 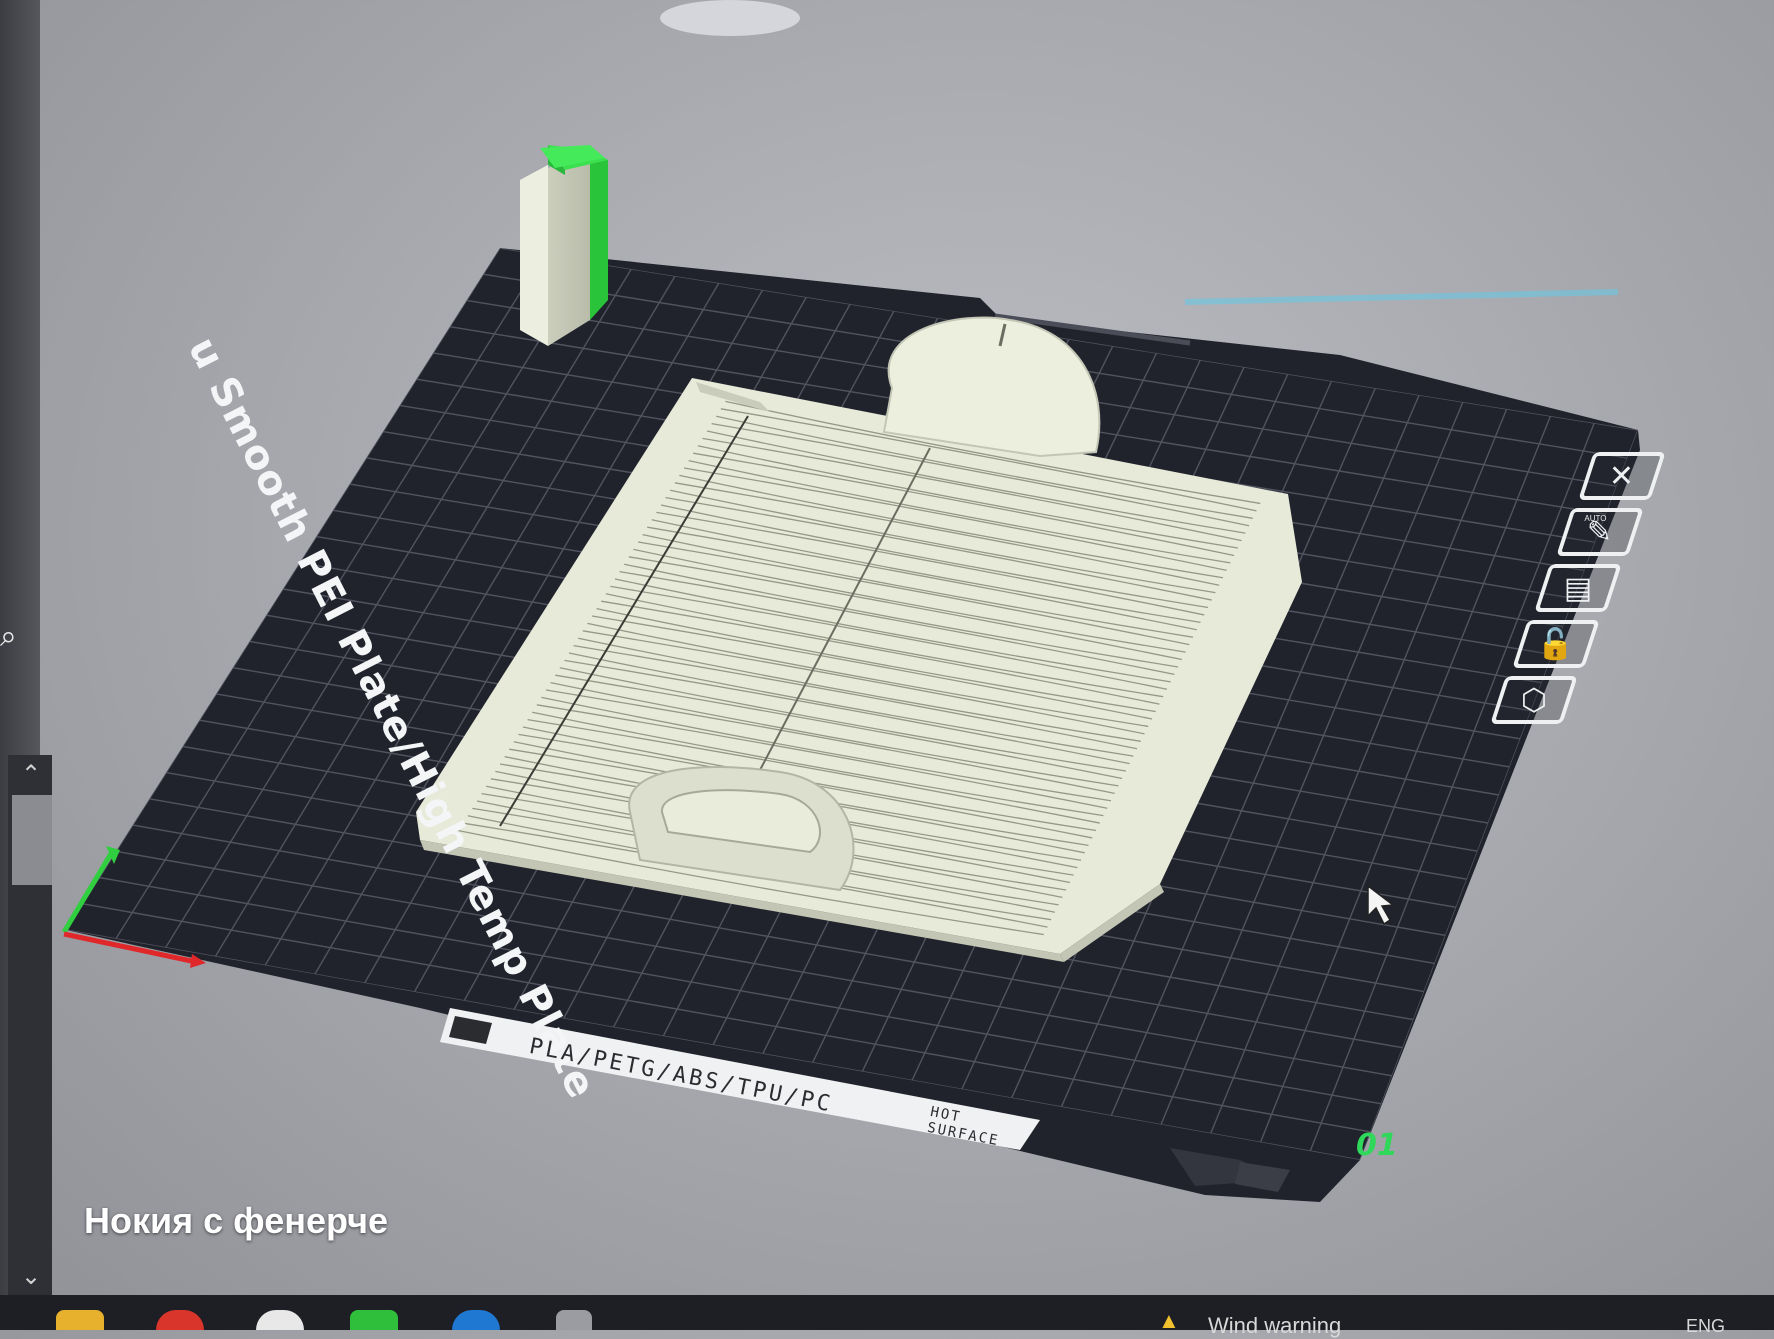 I want to click on photo-caption: Нокия с фенерче, so click(x=236, y=1220).